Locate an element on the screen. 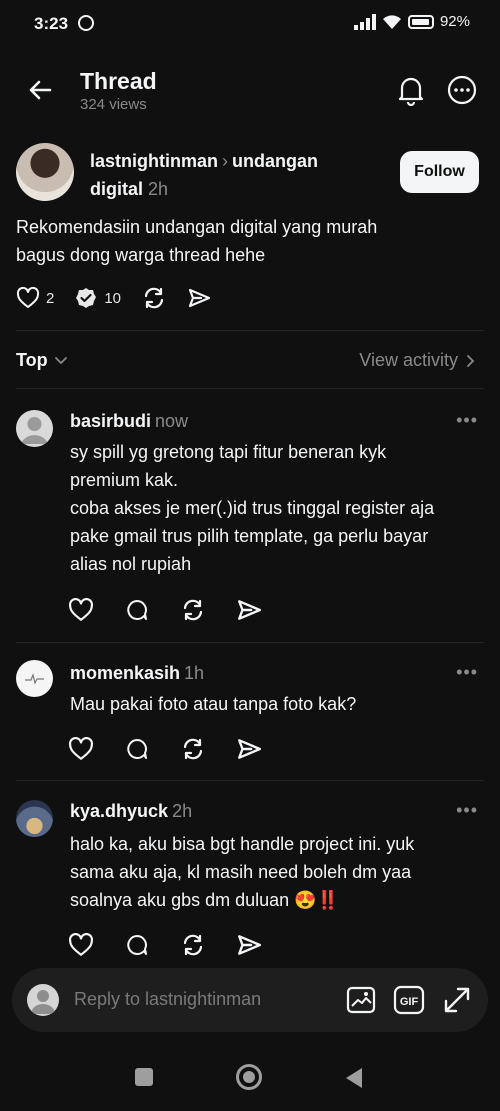  post-actions: 2 10 is located at coordinates (123, 298).